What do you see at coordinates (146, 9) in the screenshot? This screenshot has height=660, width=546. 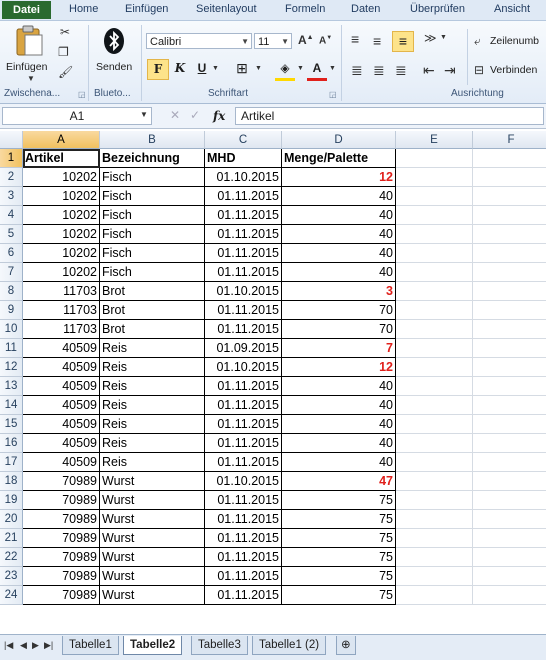 I see `tab-einfuegen: Einfügen` at bounding box center [146, 9].